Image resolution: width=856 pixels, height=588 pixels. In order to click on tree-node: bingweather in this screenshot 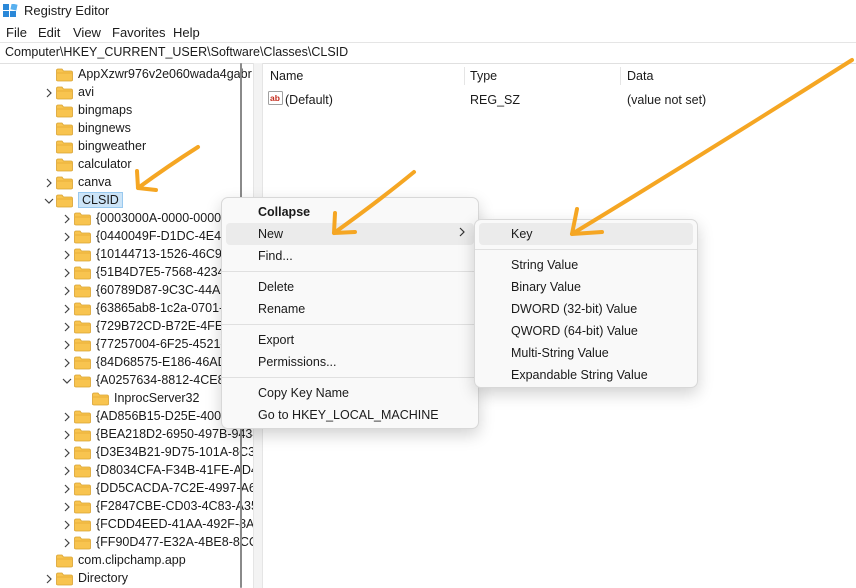, I will do `click(126, 147)`.